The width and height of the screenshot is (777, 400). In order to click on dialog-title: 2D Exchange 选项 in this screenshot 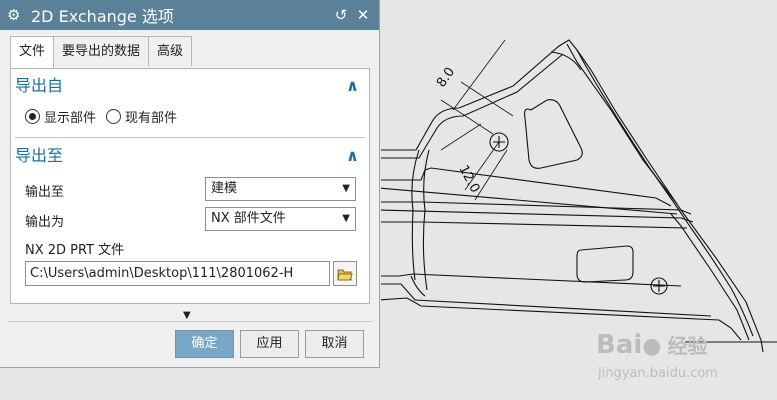, I will do `click(102, 16)`.